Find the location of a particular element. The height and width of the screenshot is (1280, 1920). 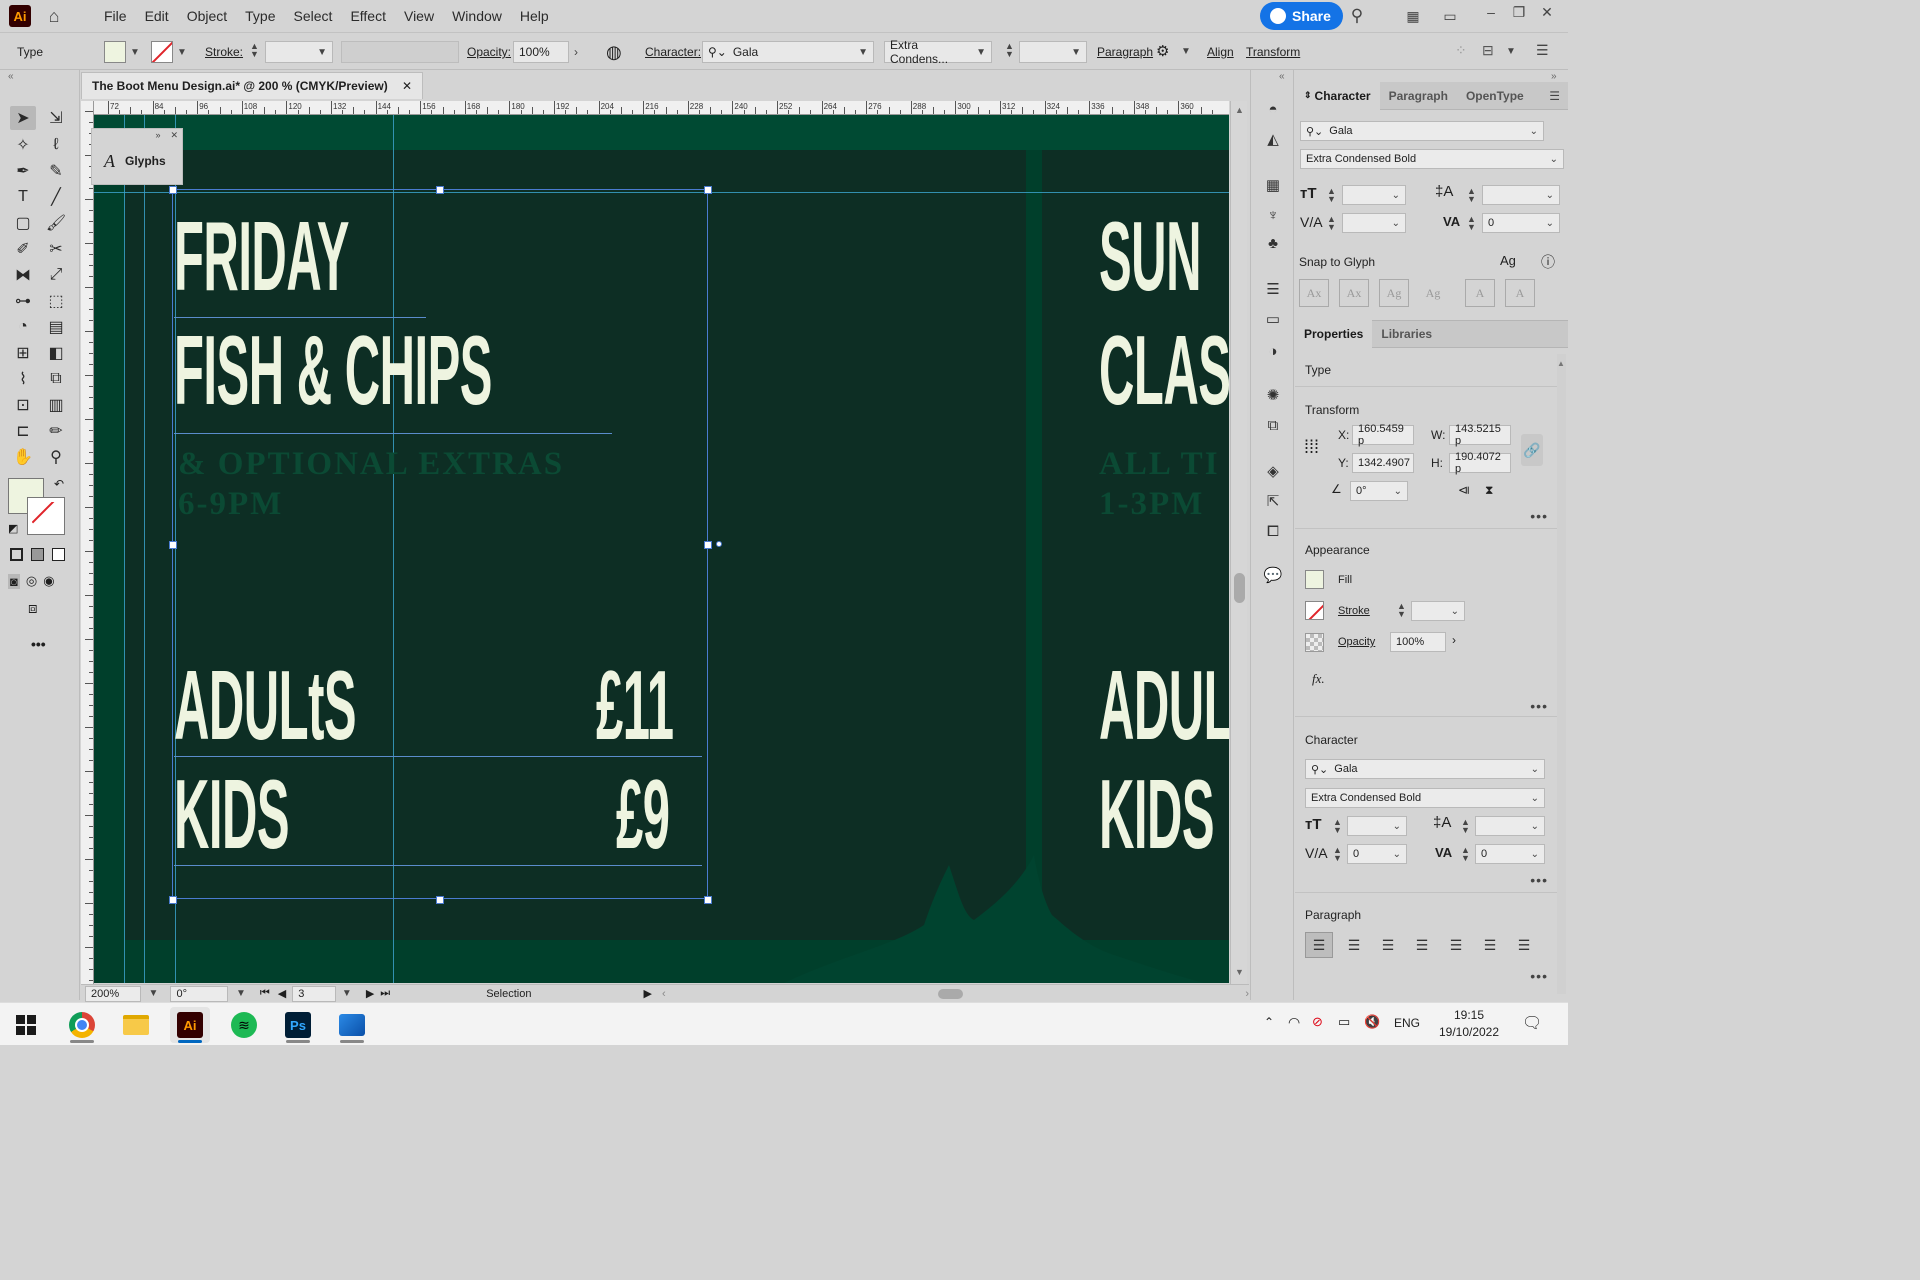

stroke-panel-icon: ☰ is located at coordinates (1273, 289).